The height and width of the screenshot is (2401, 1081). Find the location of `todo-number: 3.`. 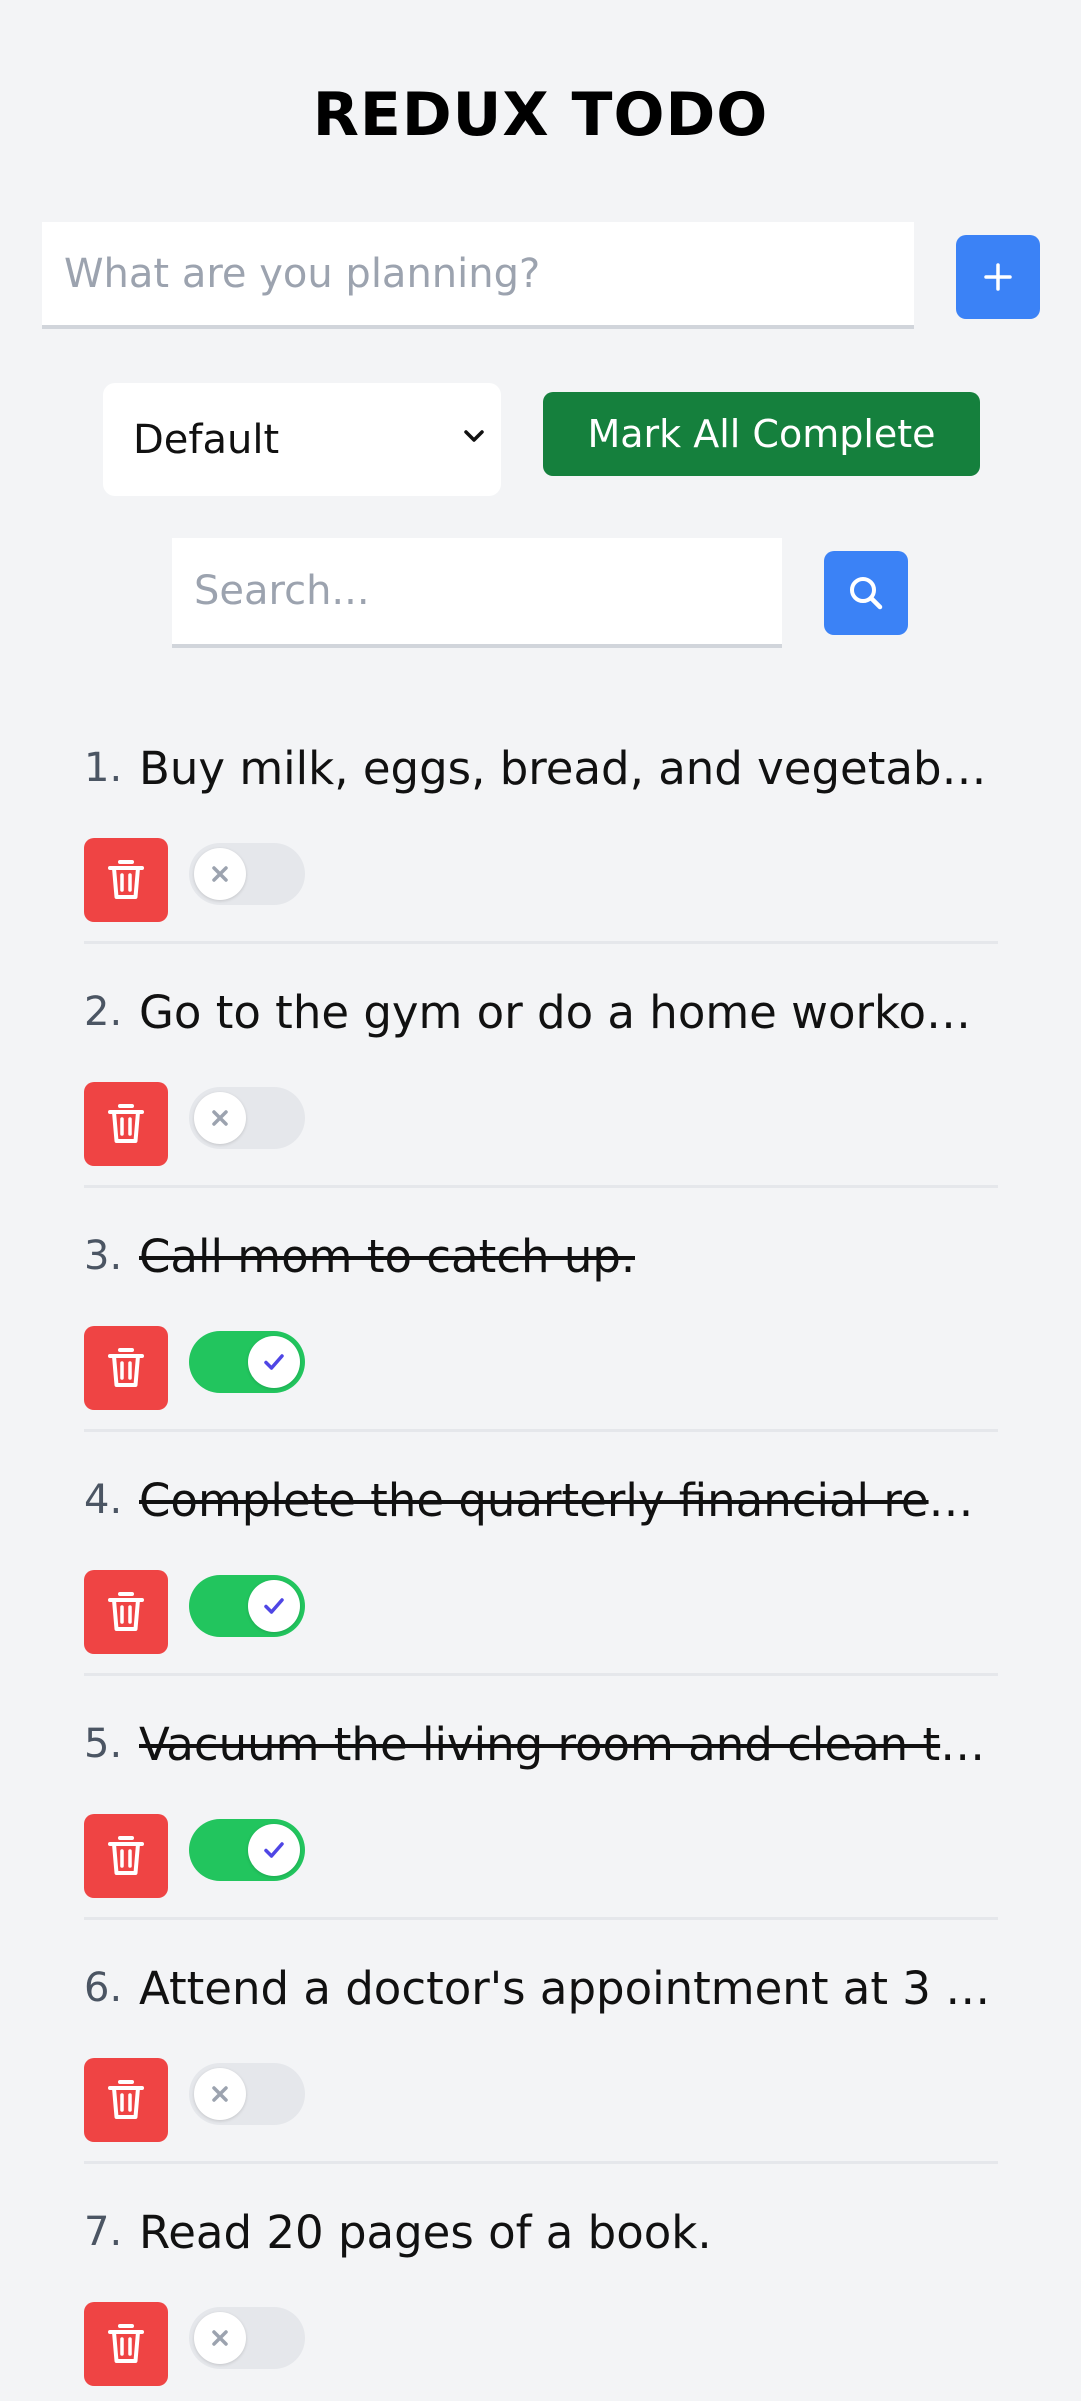

todo-number: 3. is located at coordinates (103, 1256).